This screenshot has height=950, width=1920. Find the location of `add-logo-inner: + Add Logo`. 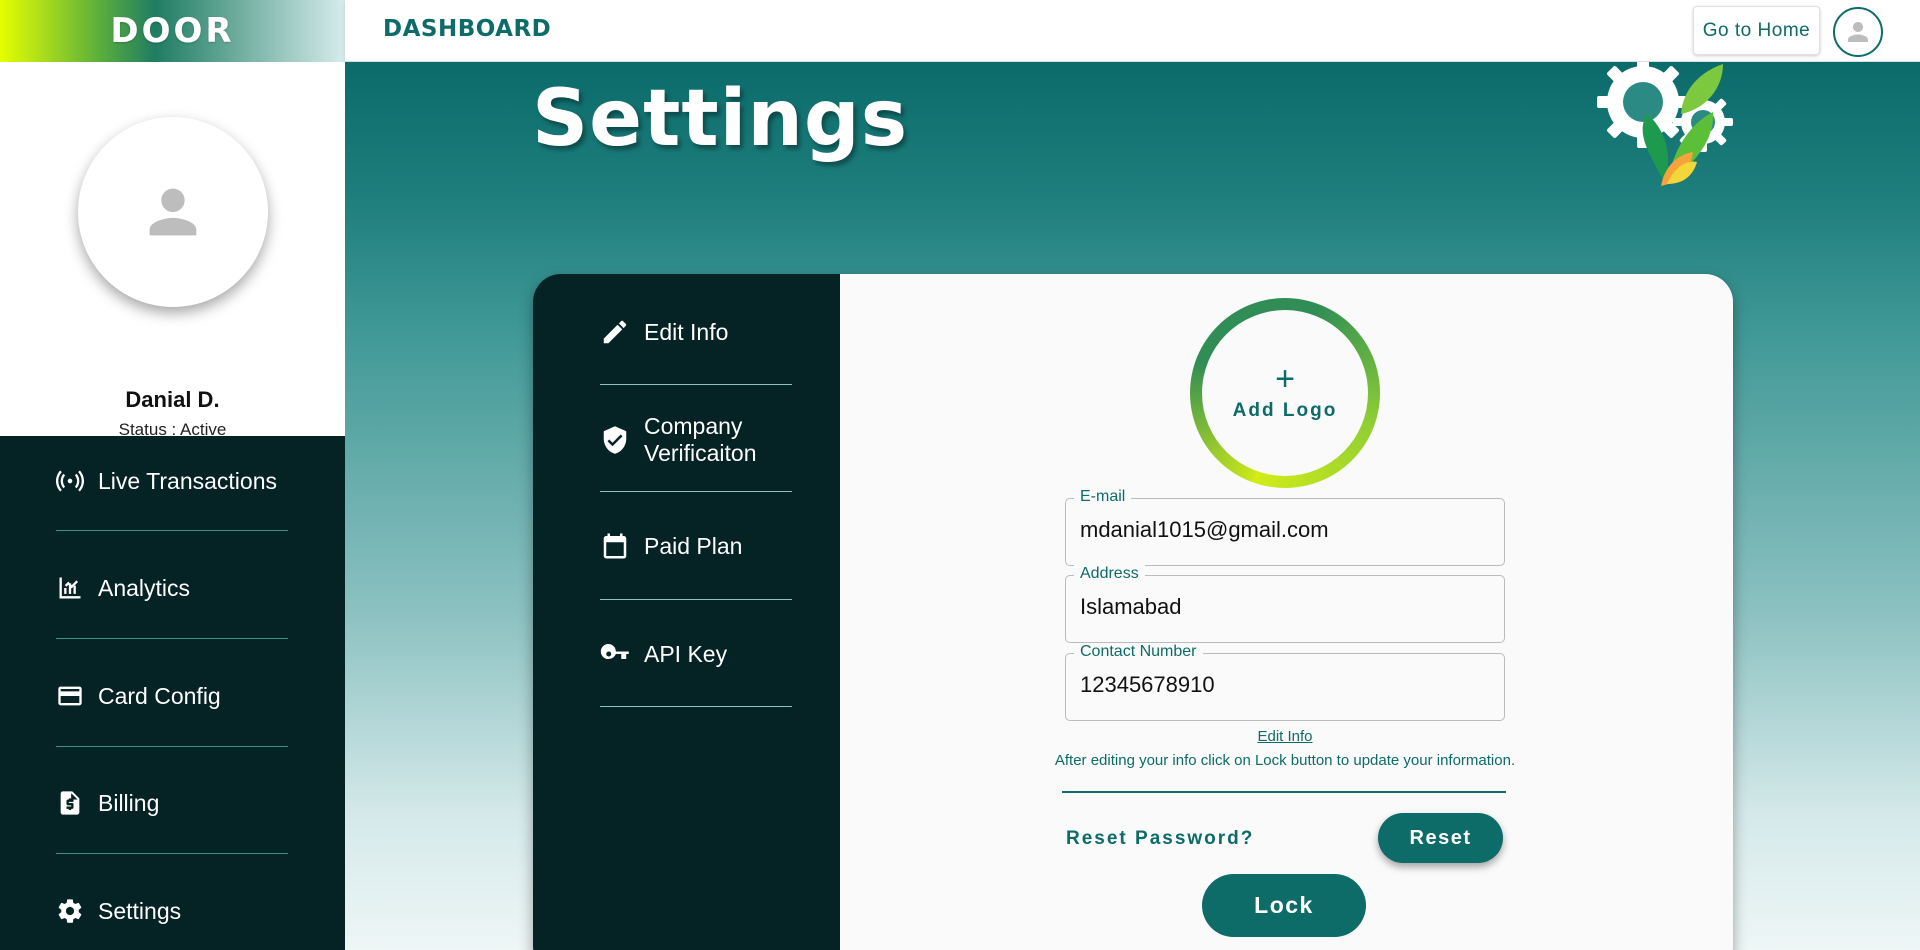

add-logo-inner: + Add Logo is located at coordinates (1285, 393).